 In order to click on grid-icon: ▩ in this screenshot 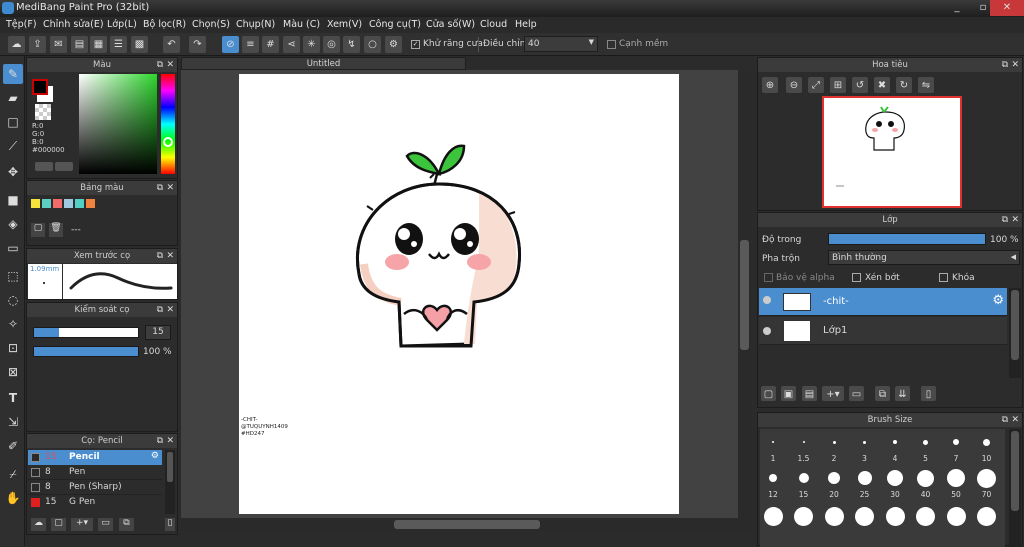, I will do `click(139, 44)`.